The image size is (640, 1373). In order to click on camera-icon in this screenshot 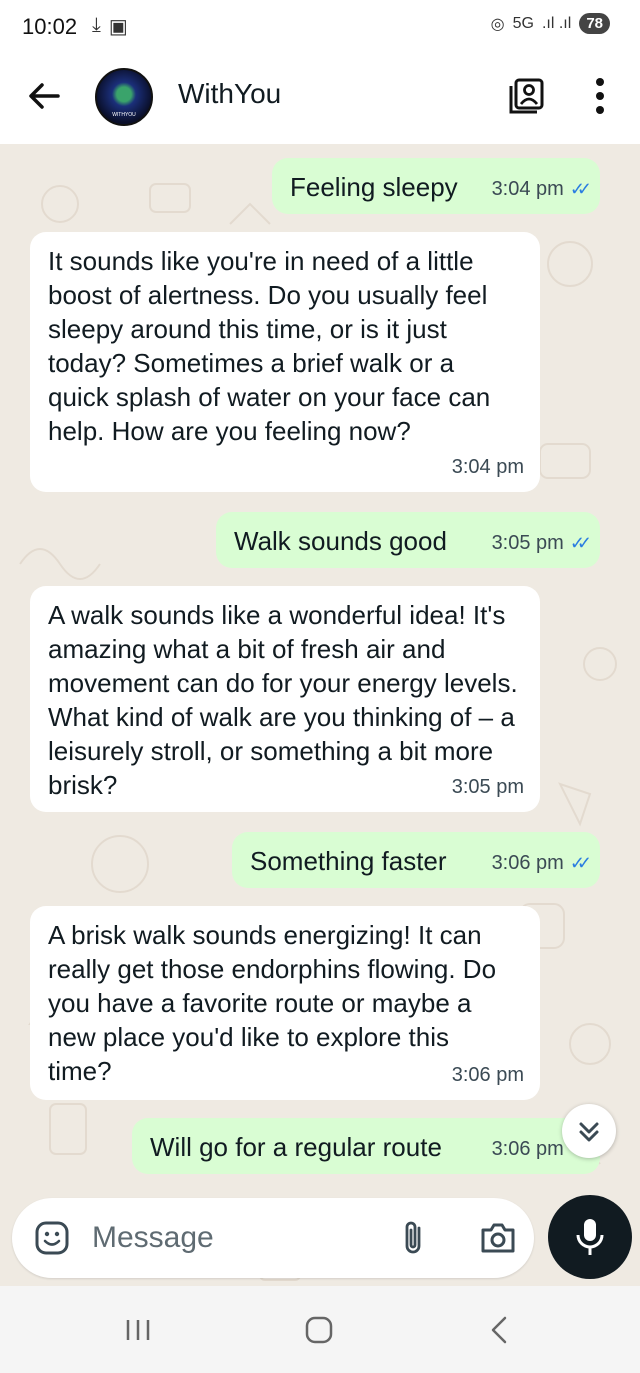, I will do `click(498, 1238)`.